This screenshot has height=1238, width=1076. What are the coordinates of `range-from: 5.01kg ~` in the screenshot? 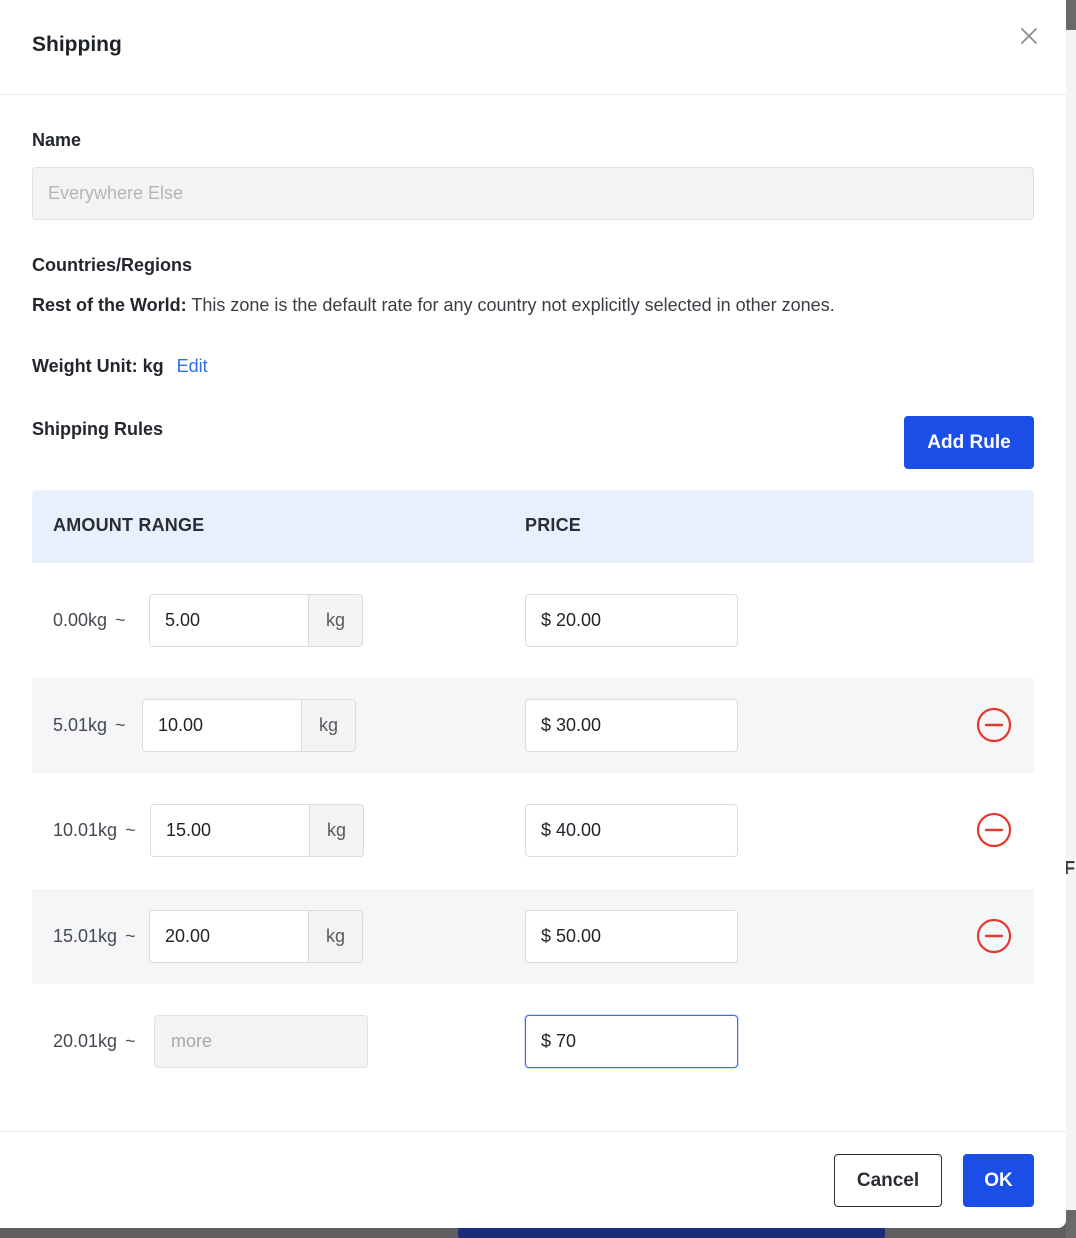 It's located at (89, 725).